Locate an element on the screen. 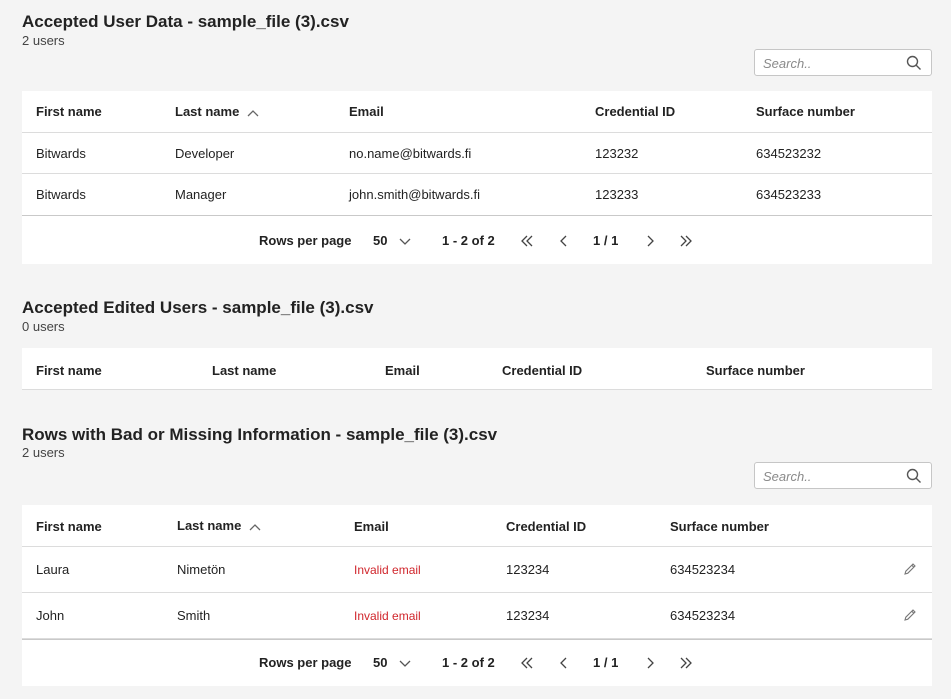 This screenshot has height=699, width=951. first-name-cell: Laura is located at coordinates (53, 569).